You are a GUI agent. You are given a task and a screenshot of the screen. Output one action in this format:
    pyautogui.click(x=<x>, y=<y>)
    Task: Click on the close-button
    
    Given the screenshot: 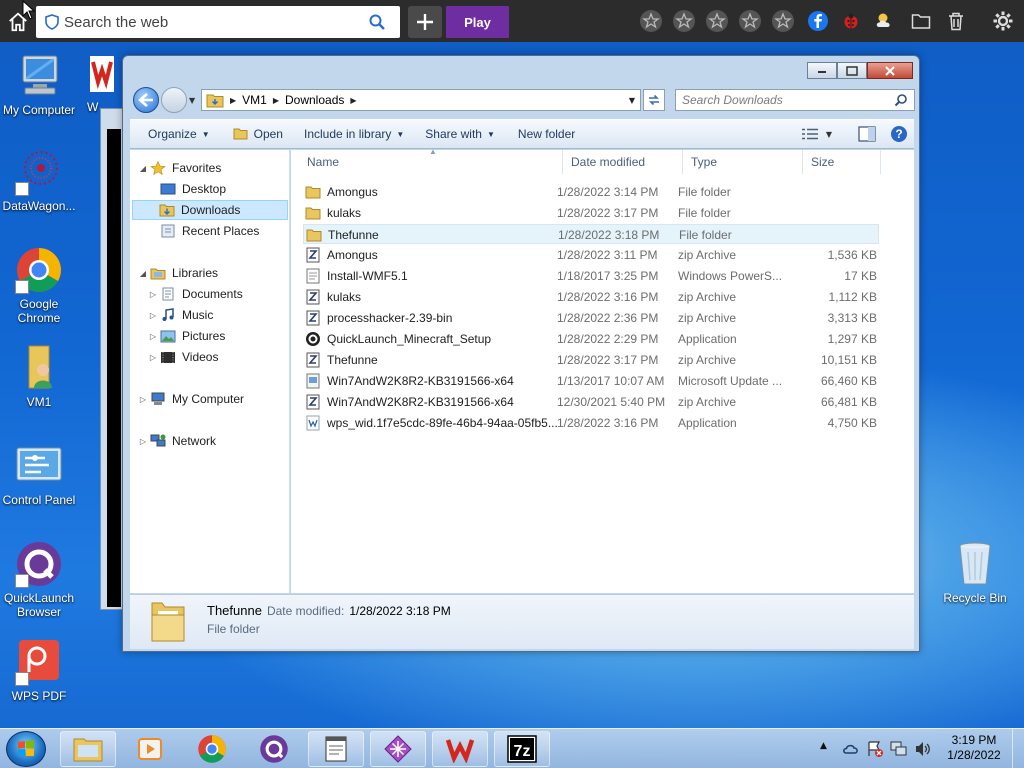 What is the action you would take?
    pyautogui.click(x=890, y=70)
    